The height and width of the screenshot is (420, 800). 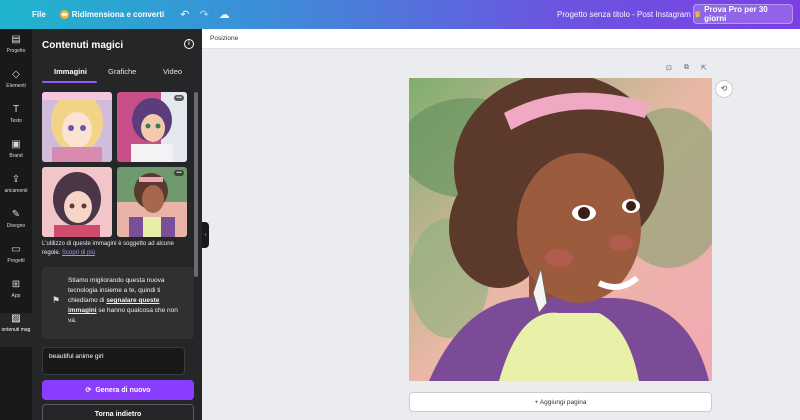 I want to click on rail-label: Elementi, so click(x=16, y=86).